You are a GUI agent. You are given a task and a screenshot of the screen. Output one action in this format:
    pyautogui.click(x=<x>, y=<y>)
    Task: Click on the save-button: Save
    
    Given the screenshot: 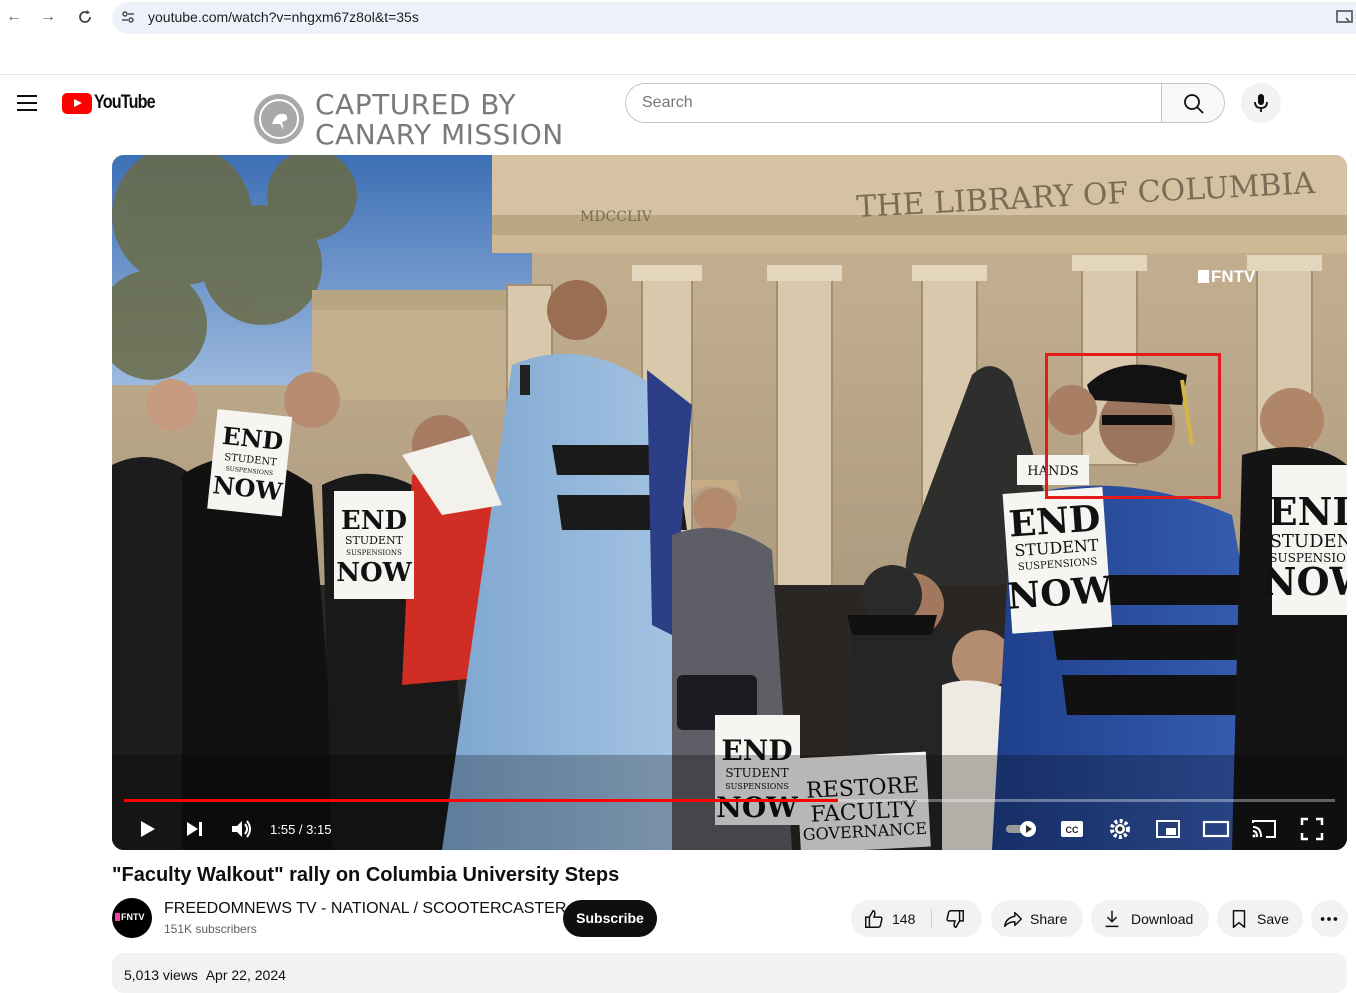 What is the action you would take?
    pyautogui.click(x=1260, y=918)
    